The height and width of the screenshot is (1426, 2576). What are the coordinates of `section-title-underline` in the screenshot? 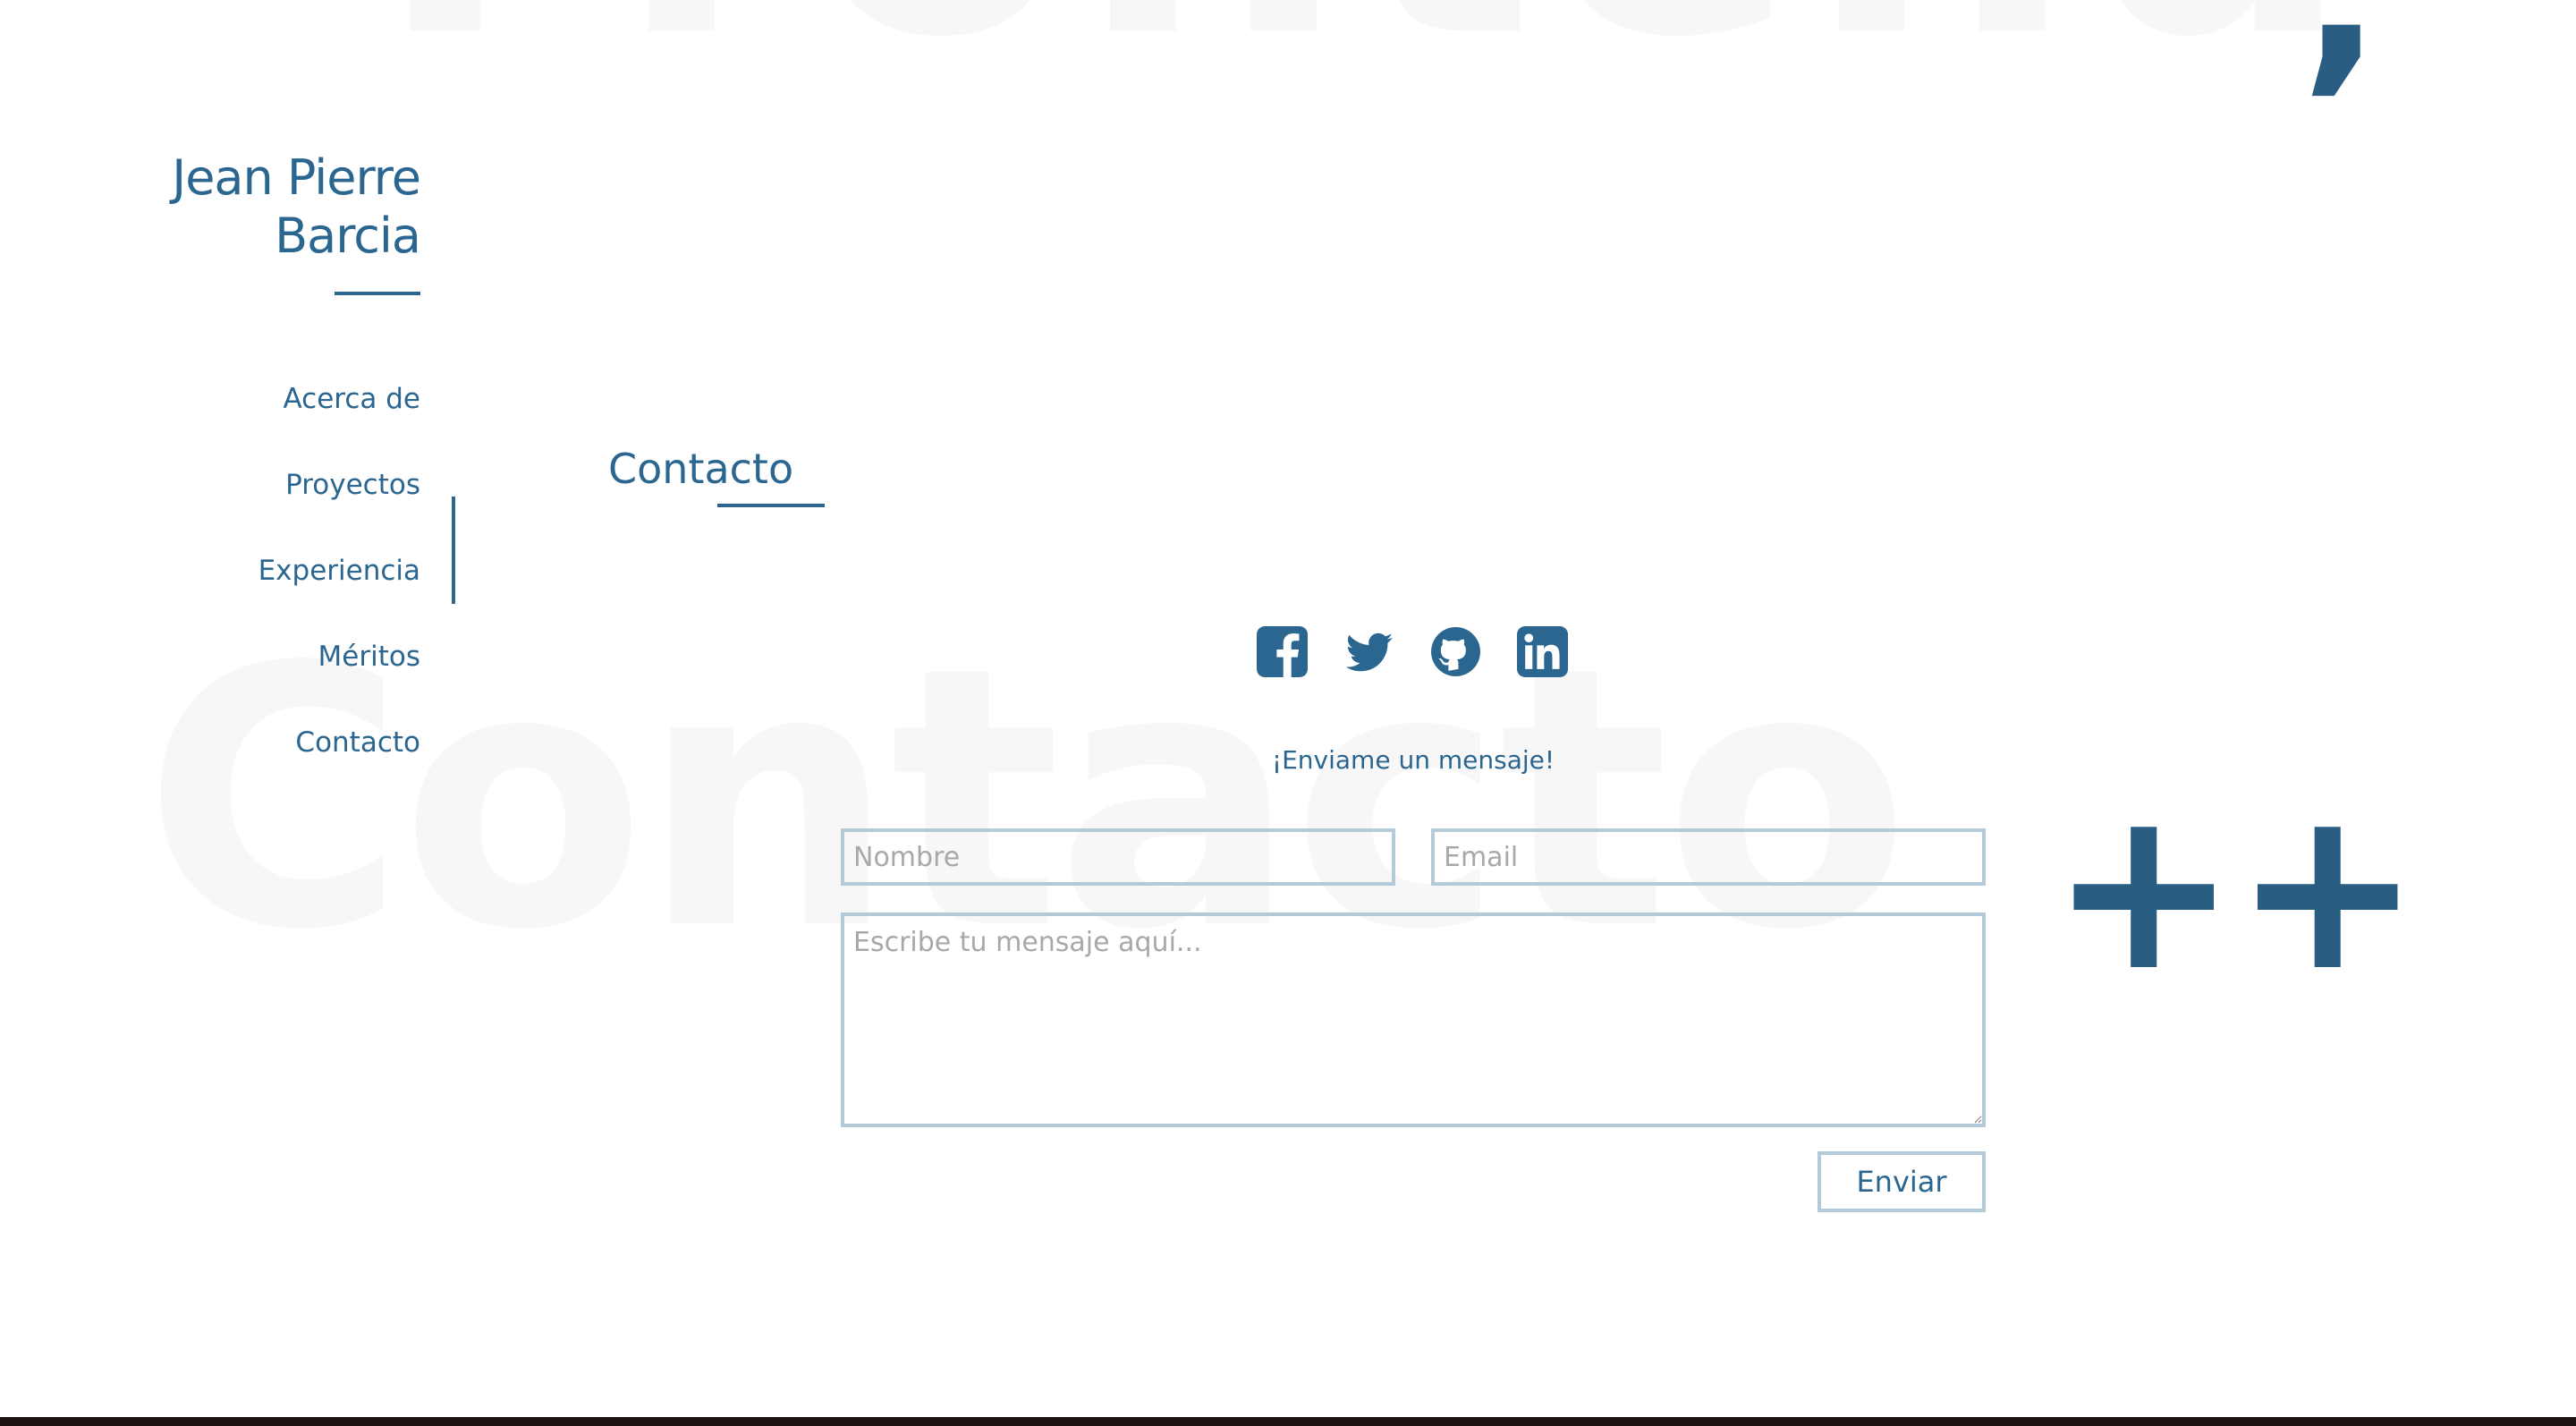 It's located at (771, 506).